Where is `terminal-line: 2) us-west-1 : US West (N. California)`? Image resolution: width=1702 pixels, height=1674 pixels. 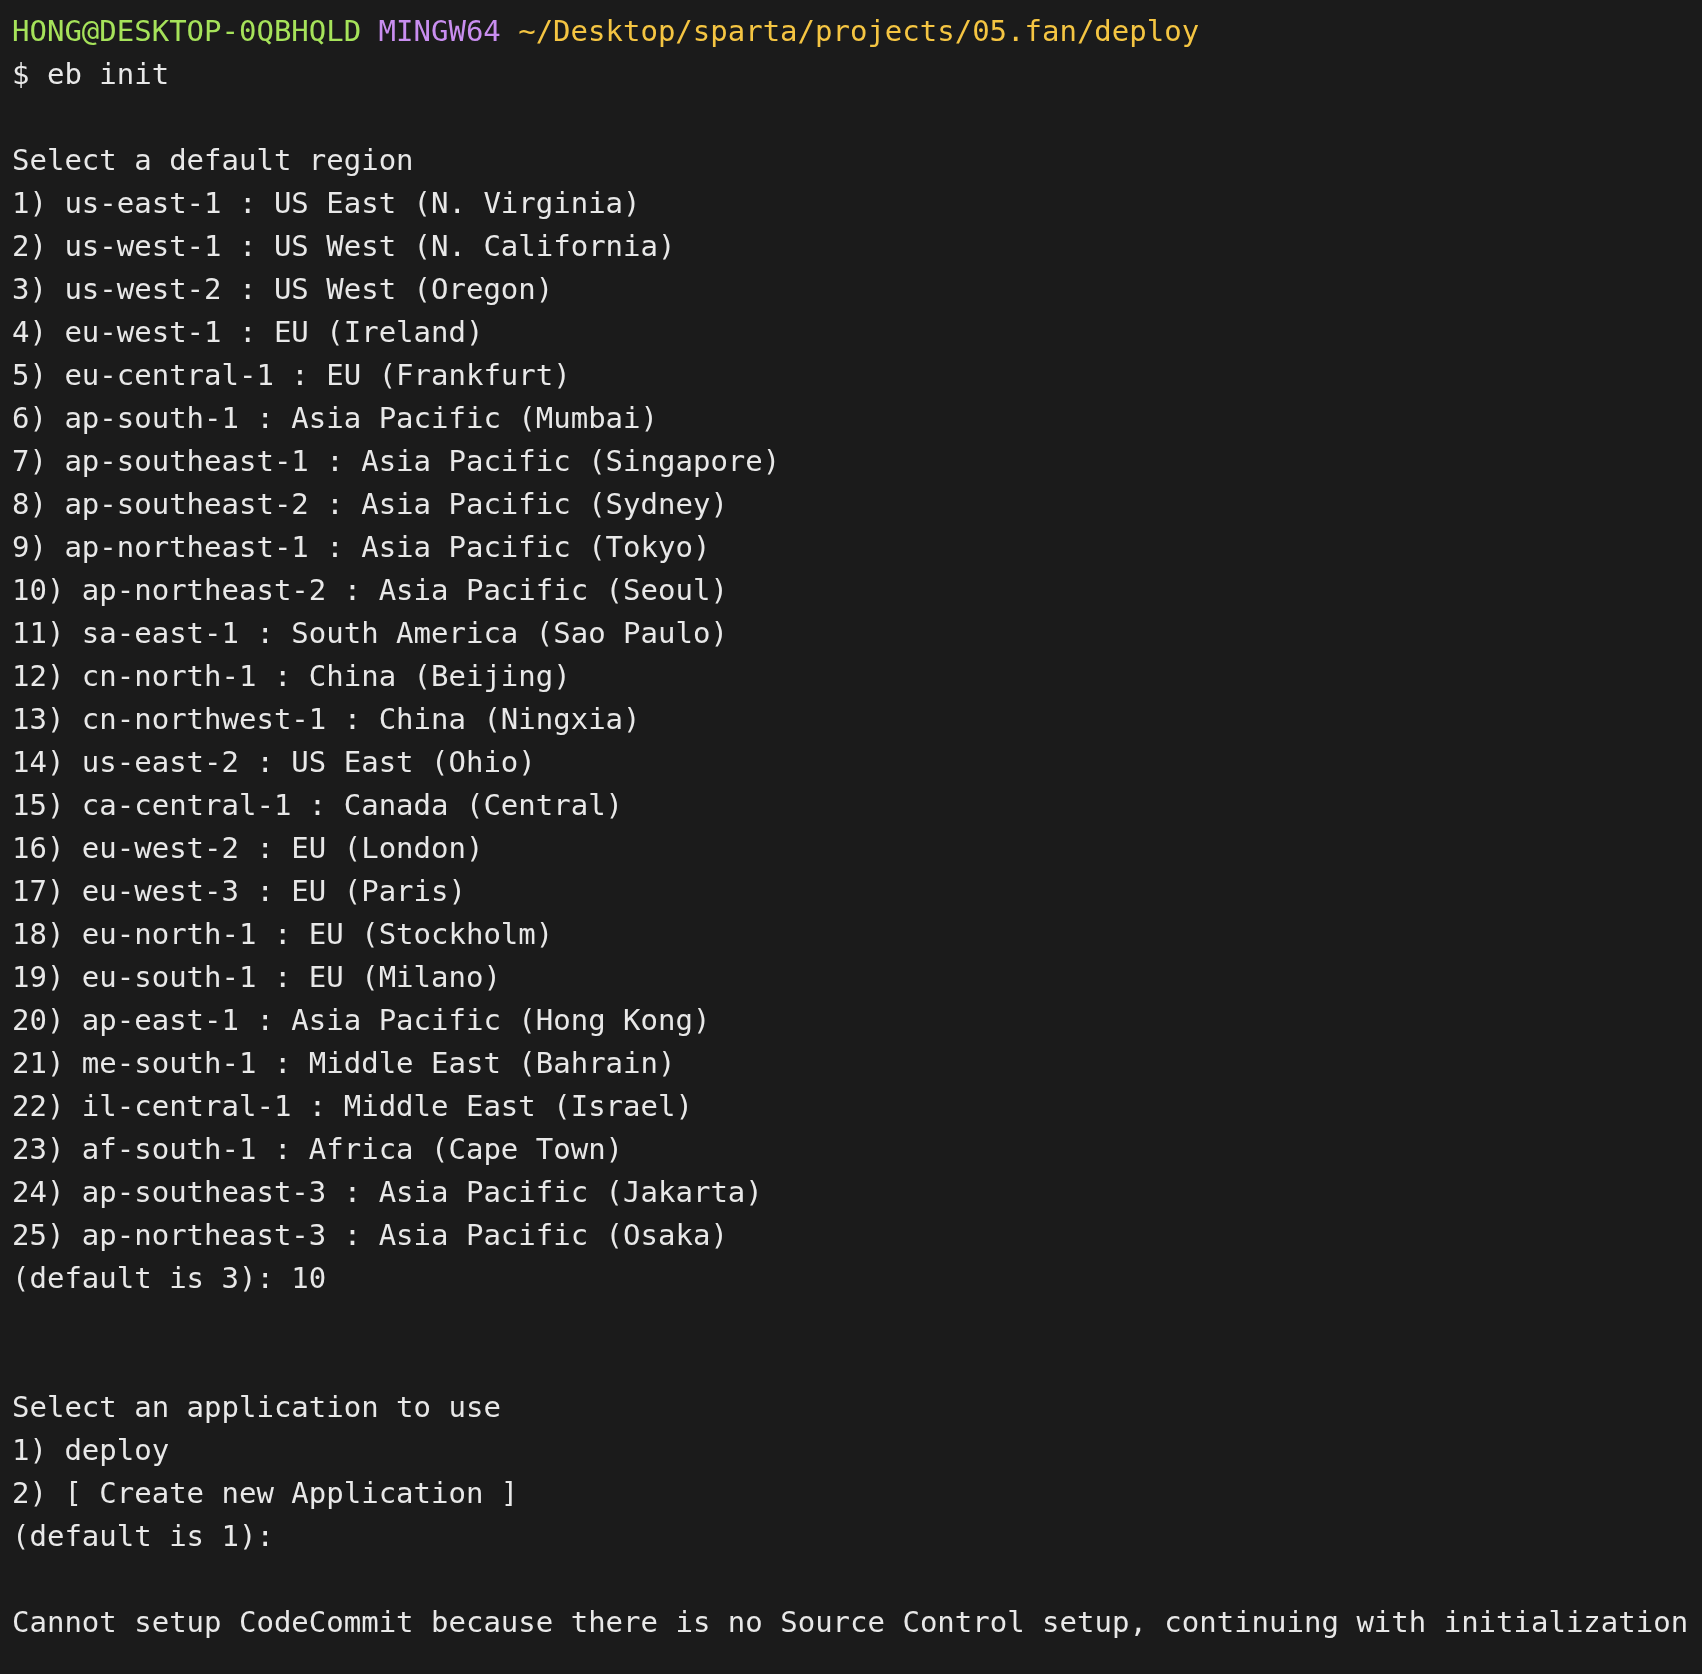
terminal-line: 2) us-west-1 : US West (N. California) is located at coordinates (344, 246).